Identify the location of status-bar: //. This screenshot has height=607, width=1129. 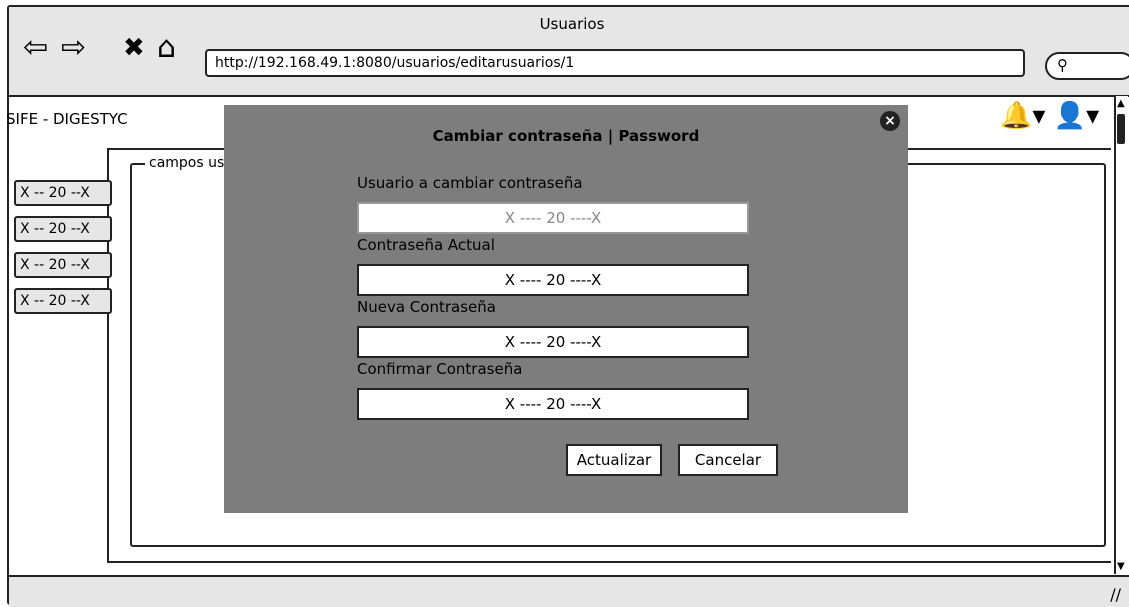
(569, 591).